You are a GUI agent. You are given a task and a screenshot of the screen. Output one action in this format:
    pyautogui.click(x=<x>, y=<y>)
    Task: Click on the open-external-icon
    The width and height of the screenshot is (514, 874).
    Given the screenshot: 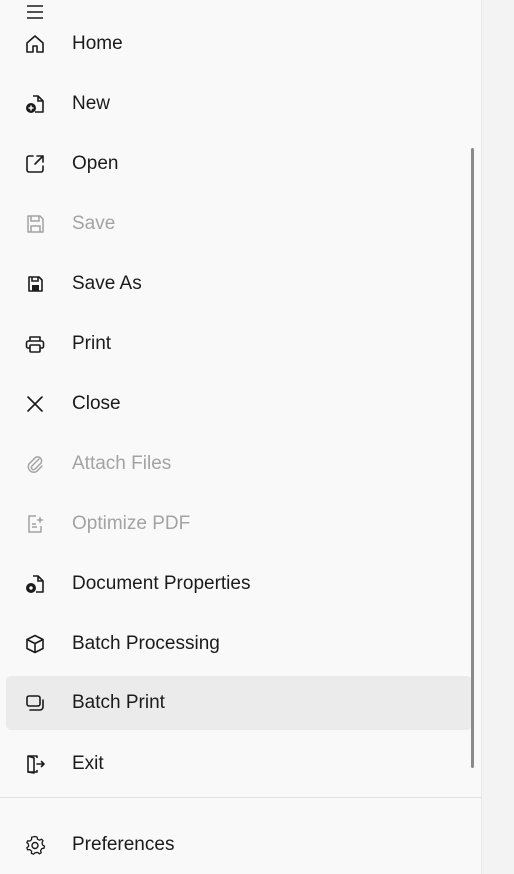 What is the action you would take?
    pyautogui.click(x=35, y=164)
    